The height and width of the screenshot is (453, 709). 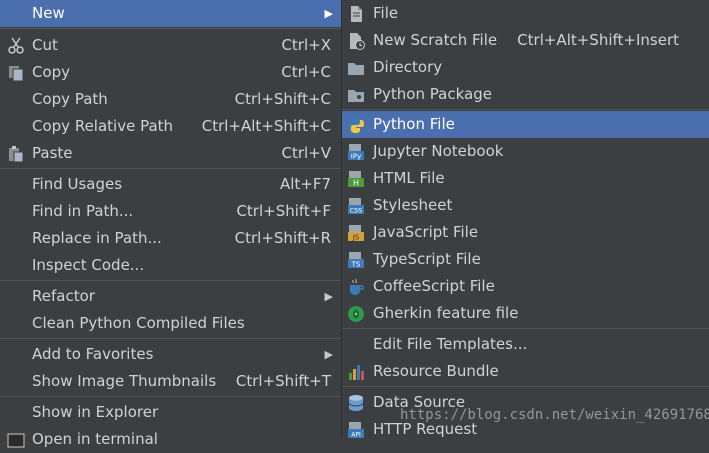 I want to click on menu-item-shortcut: Alt+F7, so click(x=305, y=184).